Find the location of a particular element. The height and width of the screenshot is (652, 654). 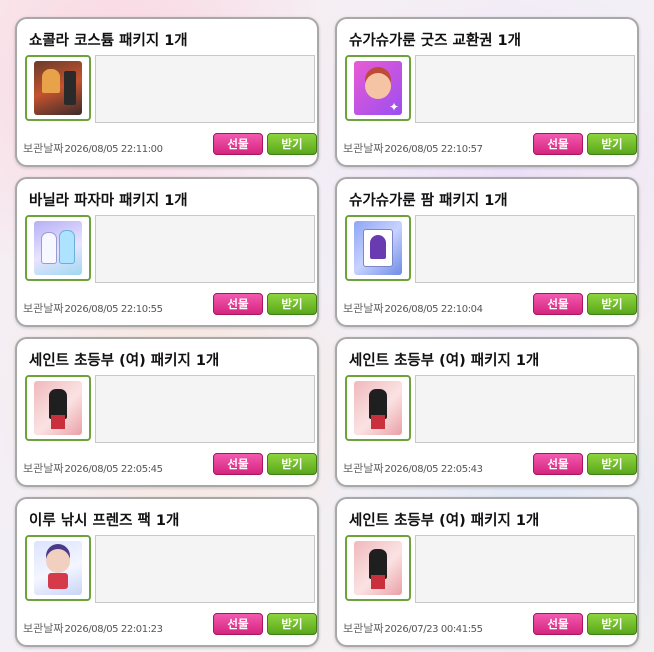

item-title: 슈가슈가룬 팜 패키지 1개 is located at coordinates (428, 201).